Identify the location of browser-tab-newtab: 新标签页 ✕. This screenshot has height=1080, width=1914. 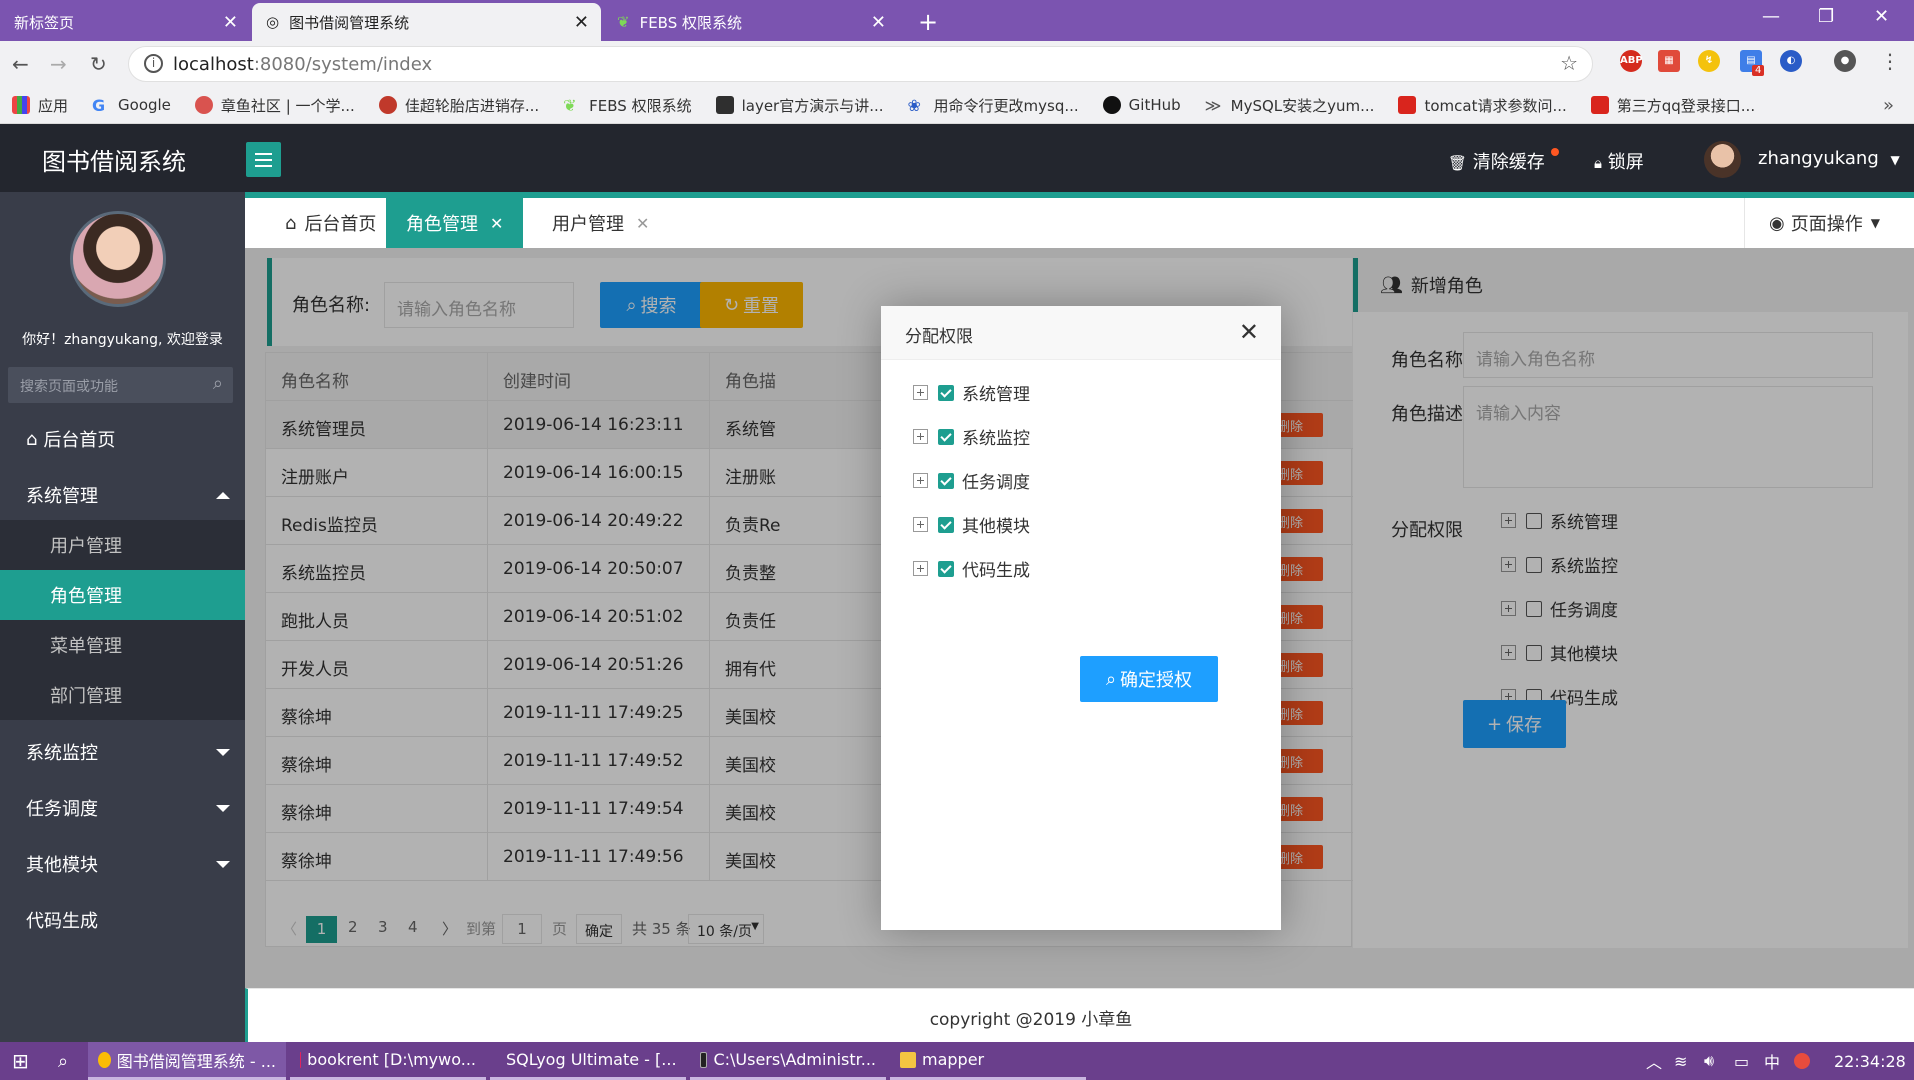
(125, 22).